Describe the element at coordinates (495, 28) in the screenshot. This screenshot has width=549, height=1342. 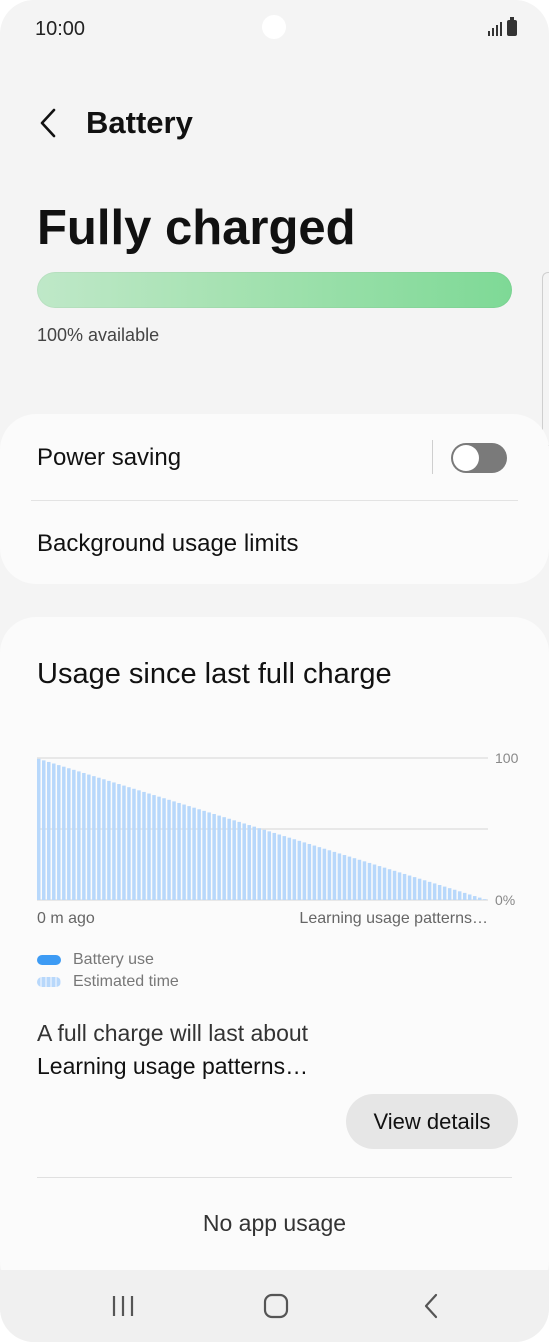
I see `signal-icon` at that location.